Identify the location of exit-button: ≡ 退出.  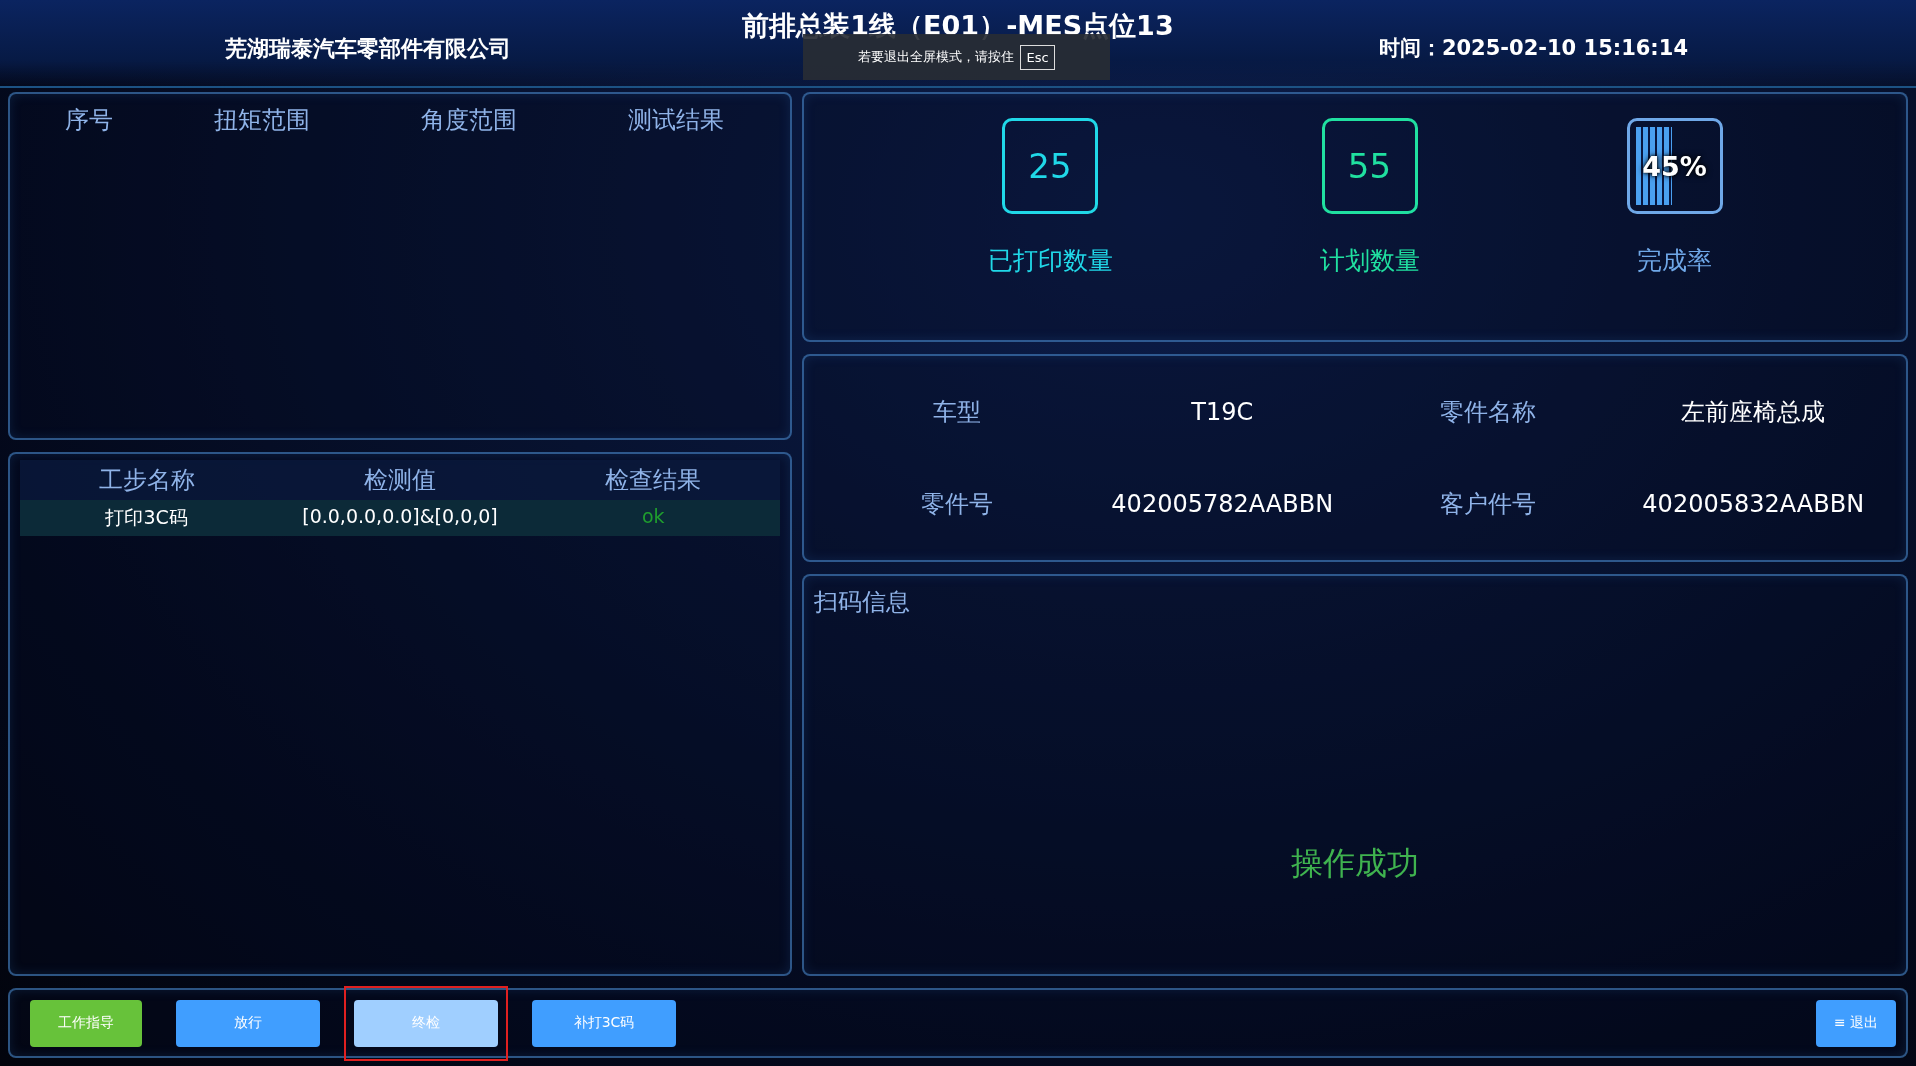
(1856, 1023).